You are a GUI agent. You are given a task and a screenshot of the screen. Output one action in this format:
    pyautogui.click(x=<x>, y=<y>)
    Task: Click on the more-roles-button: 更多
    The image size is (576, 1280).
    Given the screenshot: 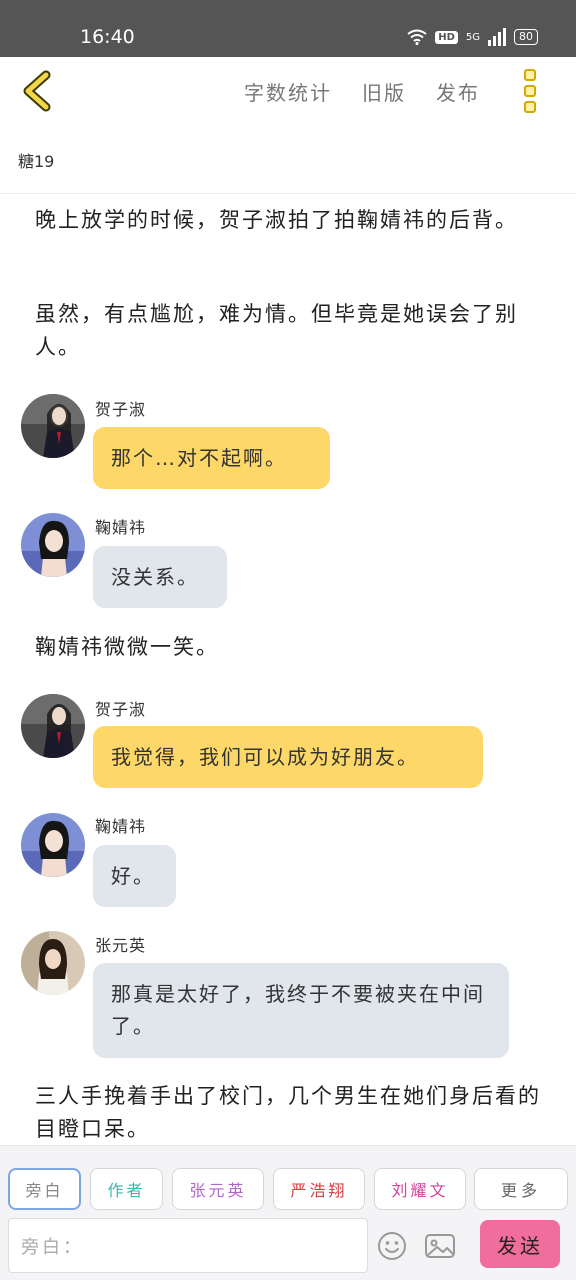 What is the action you would take?
    pyautogui.click(x=521, y=1189)
    